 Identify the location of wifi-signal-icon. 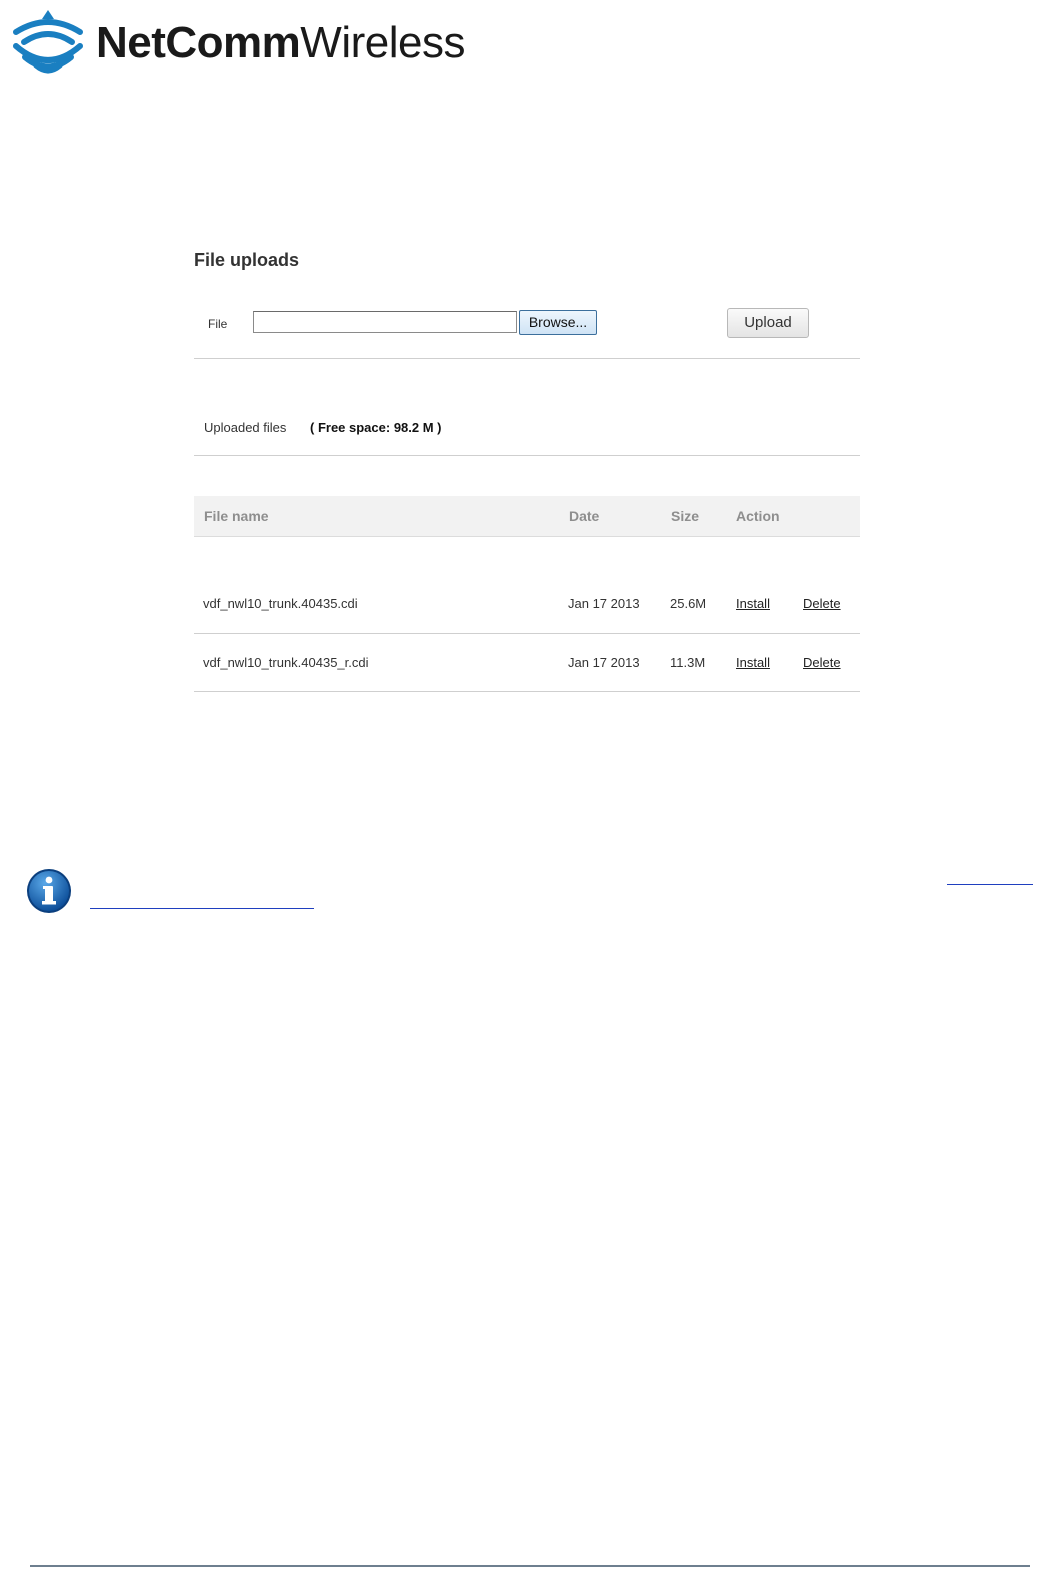
(48, 42).